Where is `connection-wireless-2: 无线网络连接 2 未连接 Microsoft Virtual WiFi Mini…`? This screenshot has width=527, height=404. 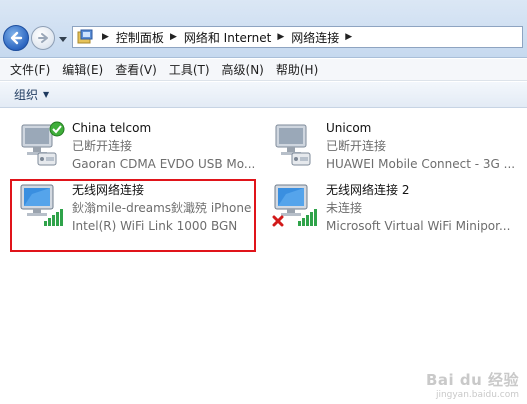
connection-wireless-2: 无线网络连接 2 未连接 Microsoft Virtual WiFi Mini… is located at coordinates (397, 212).